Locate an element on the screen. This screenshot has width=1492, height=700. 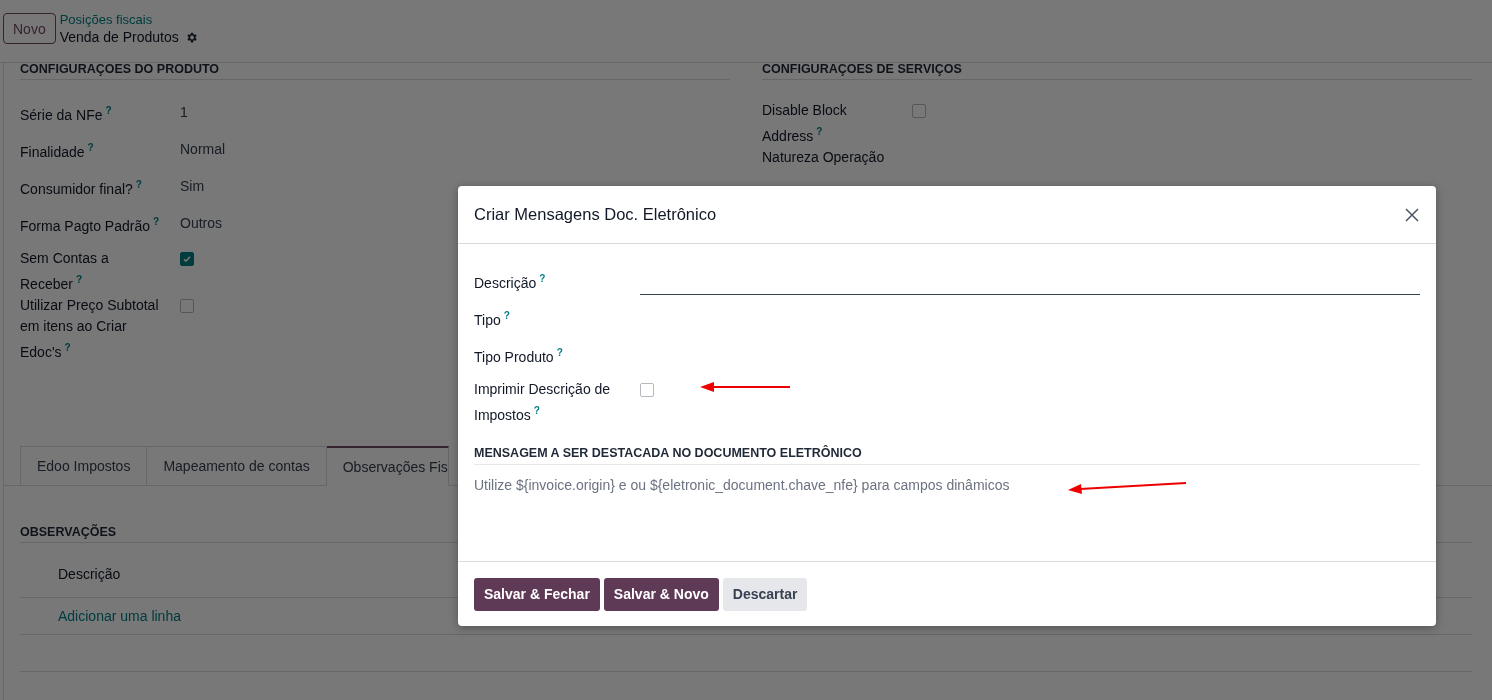
breadcrumb-link: Posições fiscais is located at coordinates (128, 20).